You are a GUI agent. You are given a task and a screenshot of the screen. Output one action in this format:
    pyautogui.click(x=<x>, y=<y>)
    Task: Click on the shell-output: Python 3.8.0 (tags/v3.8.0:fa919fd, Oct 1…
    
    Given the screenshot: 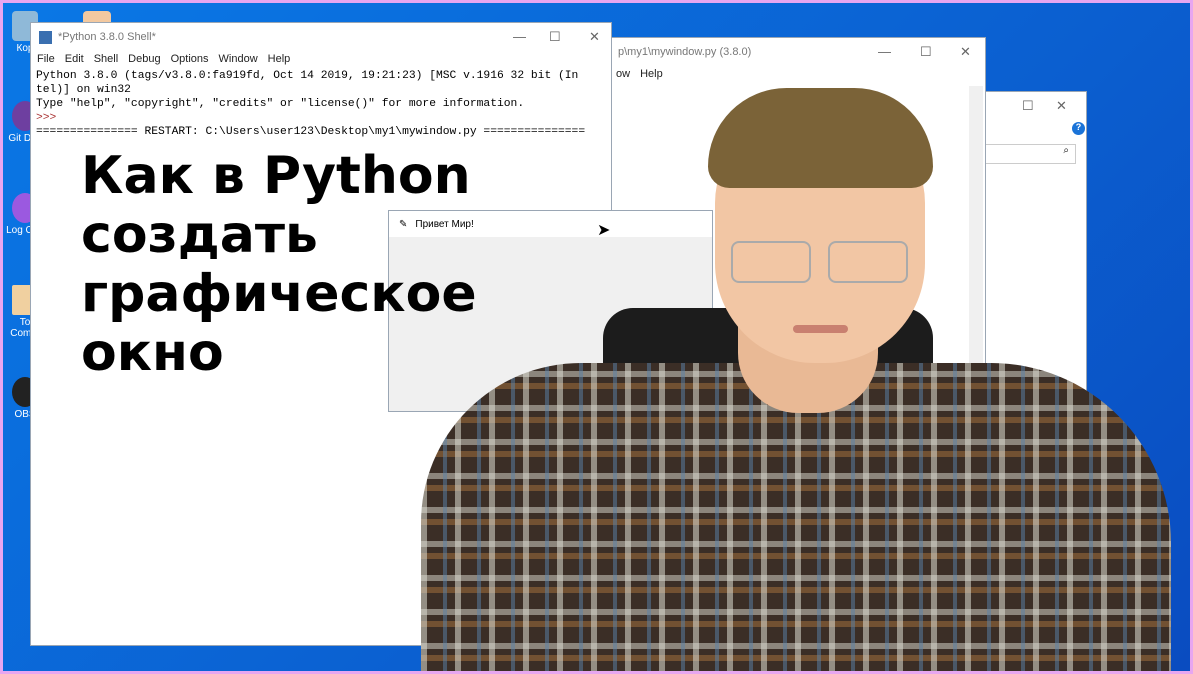 What is the action you would take?
    pyautogui.click(x=321, y=104)
    